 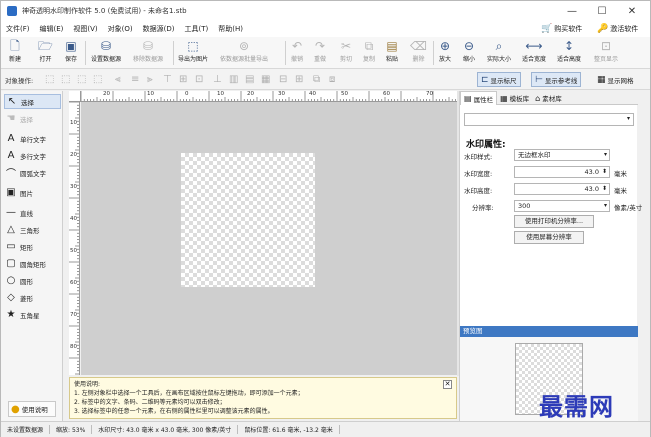 I want to click on zoom-in-button: ⊕ 放大, so click(x=445, y=53).